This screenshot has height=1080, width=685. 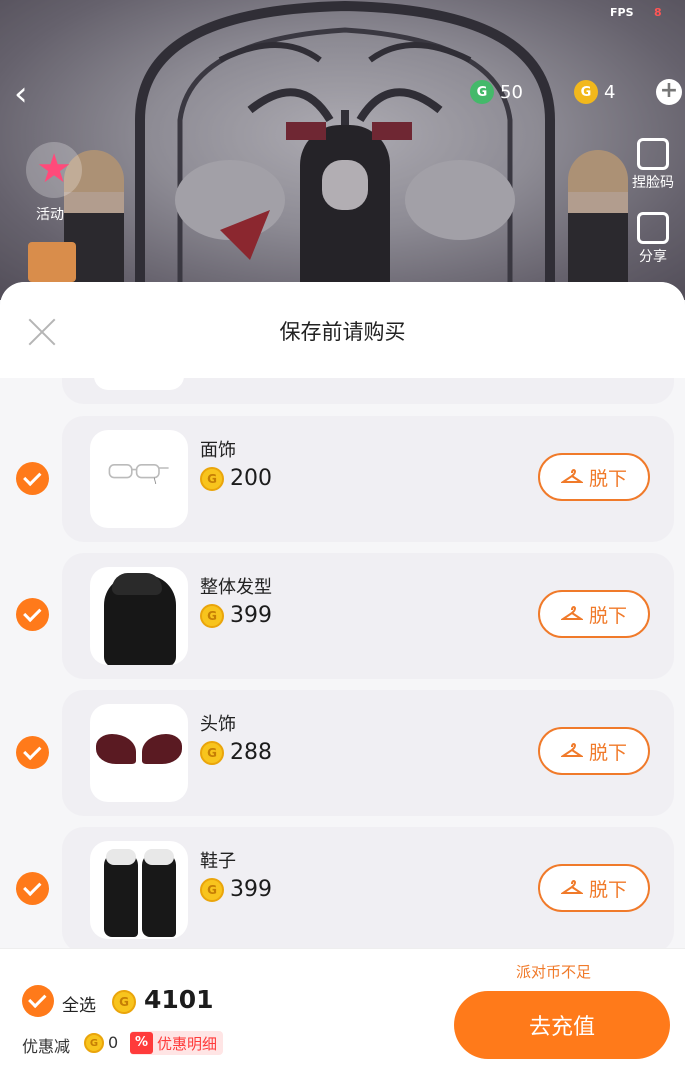 What do you see at coordinates (79, 1003) in the screenshot?
I see `select-all-label: 全选` at bounding box center [79, 1003].